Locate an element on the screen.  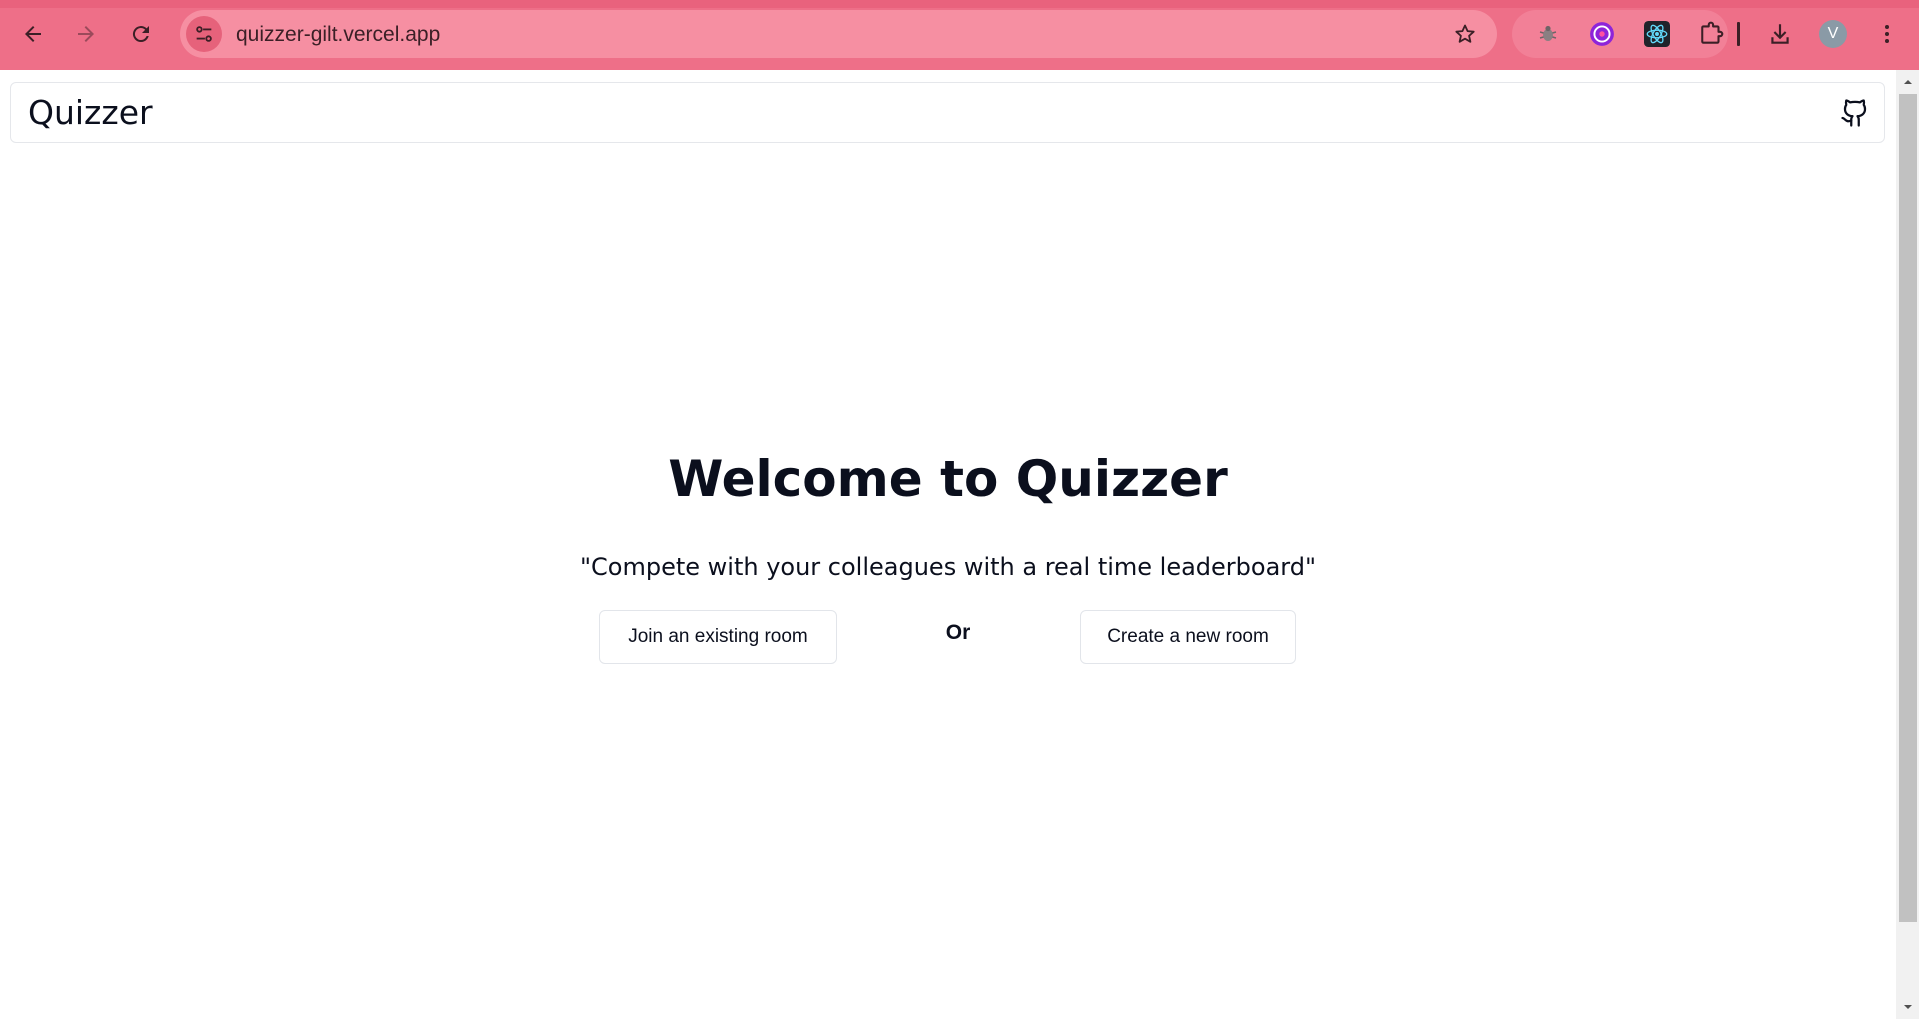
url-text: quizzer-gilt.vercel.app is located at coordinates (338, 35).